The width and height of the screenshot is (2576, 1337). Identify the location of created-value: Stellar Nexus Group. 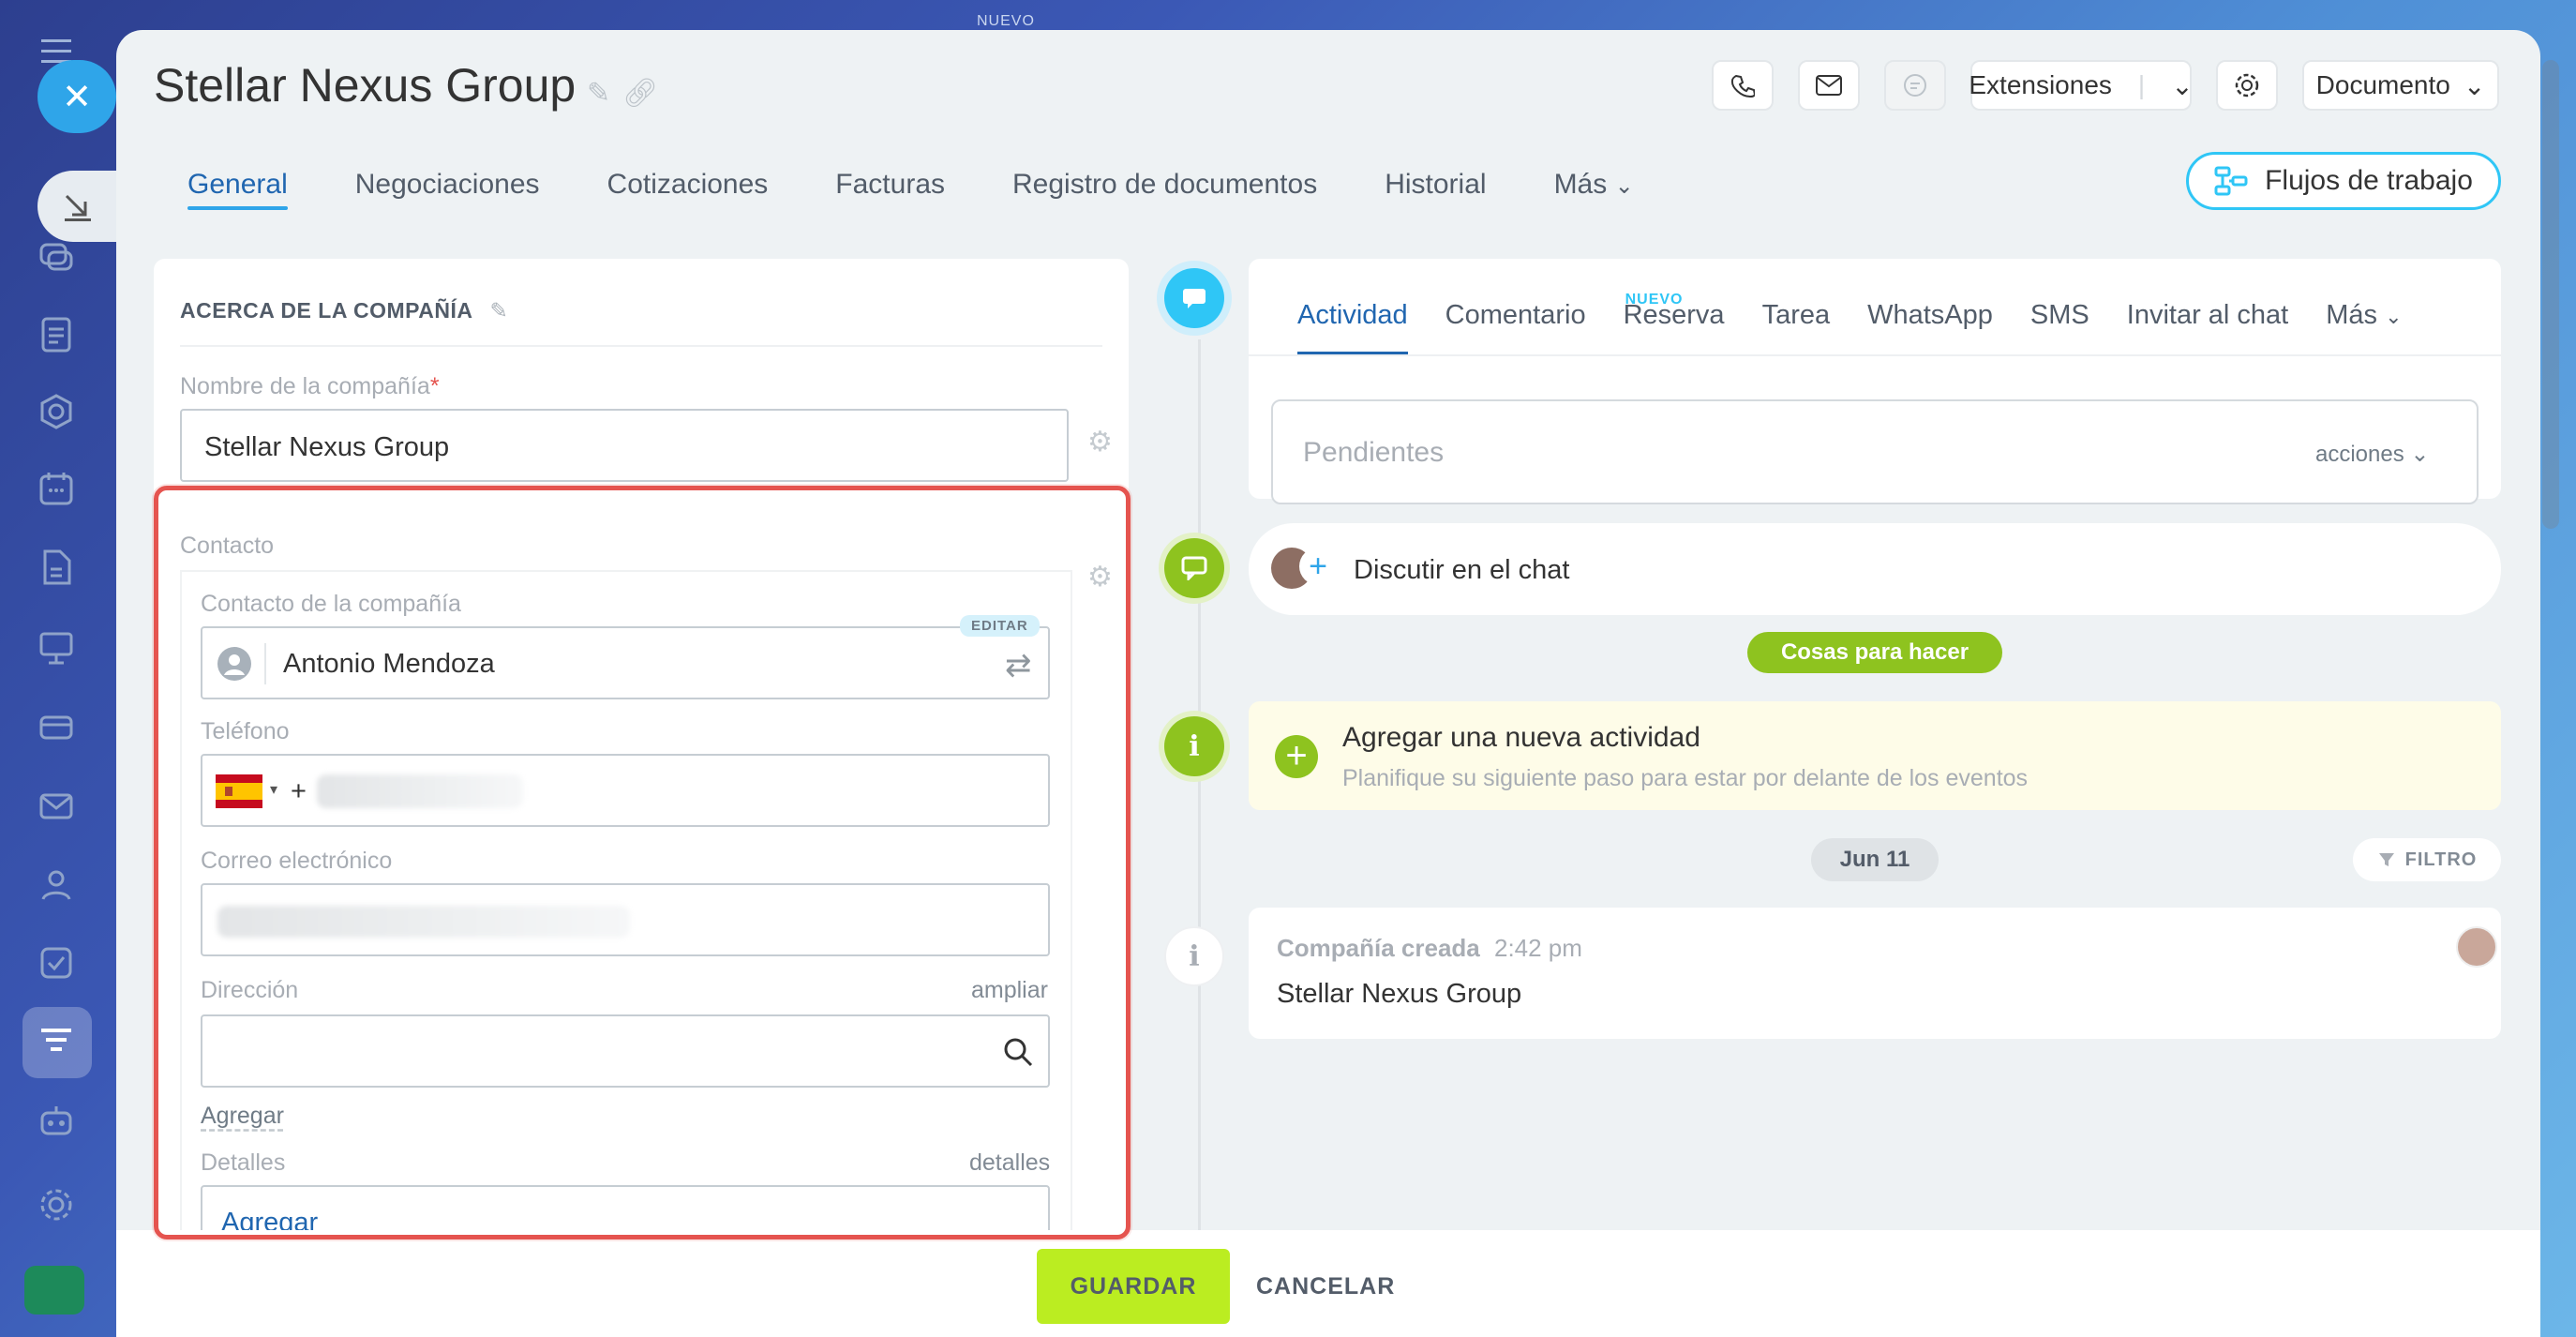
(1399, 994).